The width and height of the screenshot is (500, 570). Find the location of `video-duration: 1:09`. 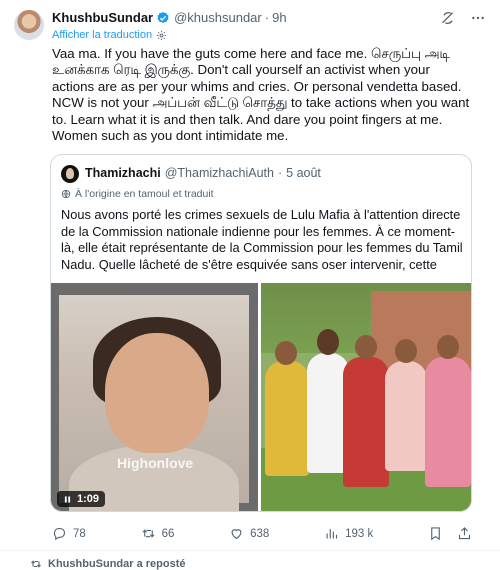

video-duration: 1:09 is located at coordinates (88, 499).